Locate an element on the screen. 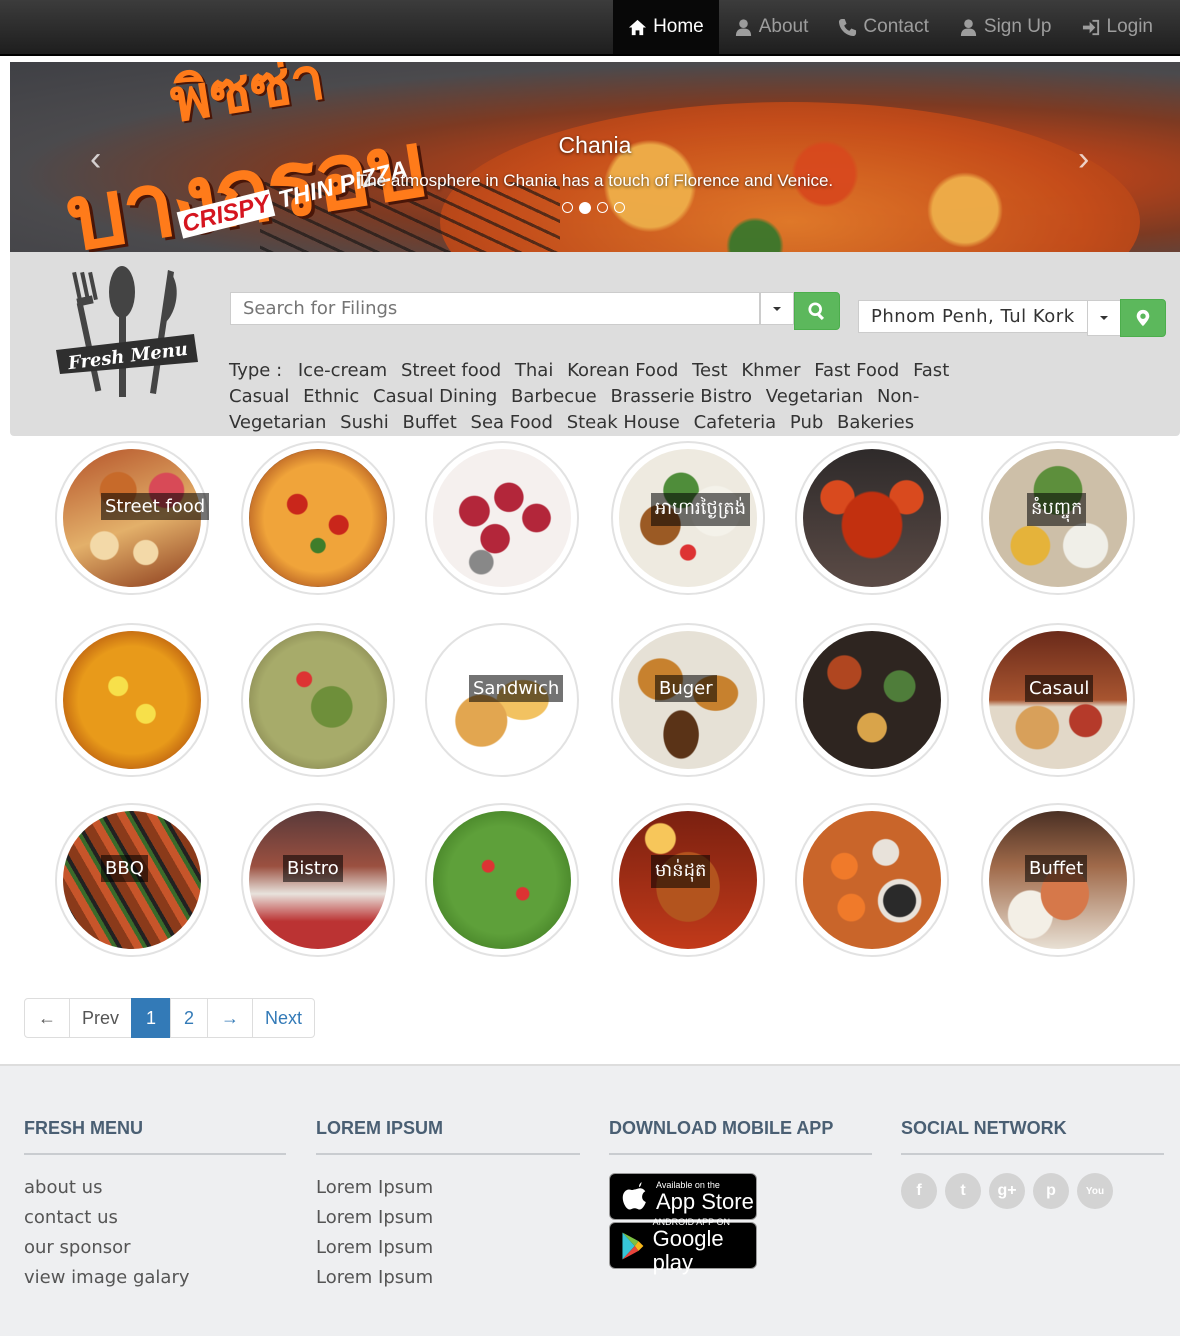 This screenshot has width=1180, height=1336. next-page-button: Next is located at coordinates (284, 1018).